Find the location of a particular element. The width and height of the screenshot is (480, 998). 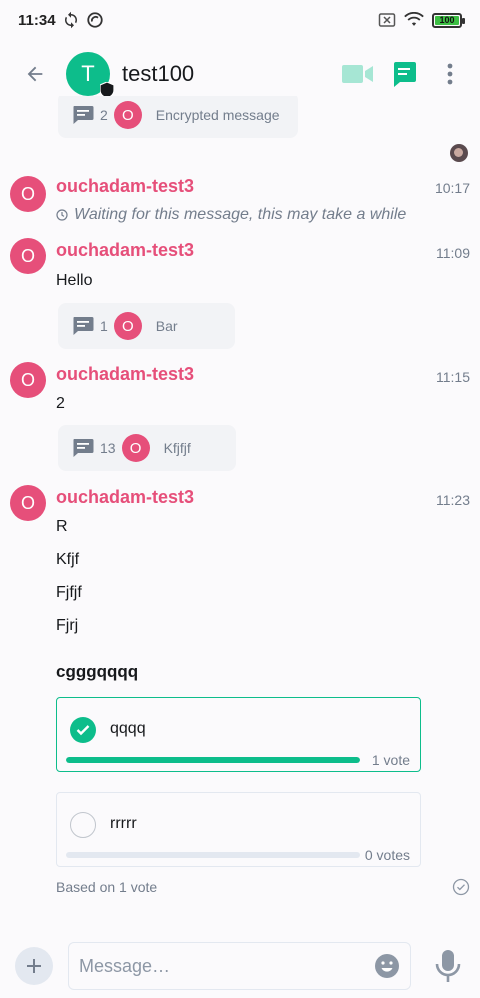

status-time: 11:34 is located at coordinates (37, 20).